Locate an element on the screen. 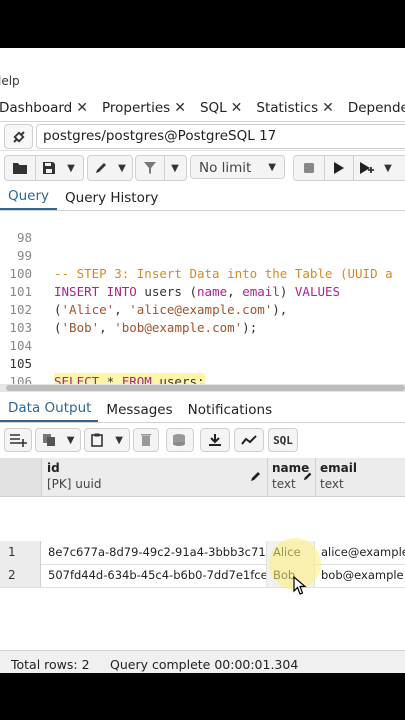  filter-button is located at coordinates (150, 168).